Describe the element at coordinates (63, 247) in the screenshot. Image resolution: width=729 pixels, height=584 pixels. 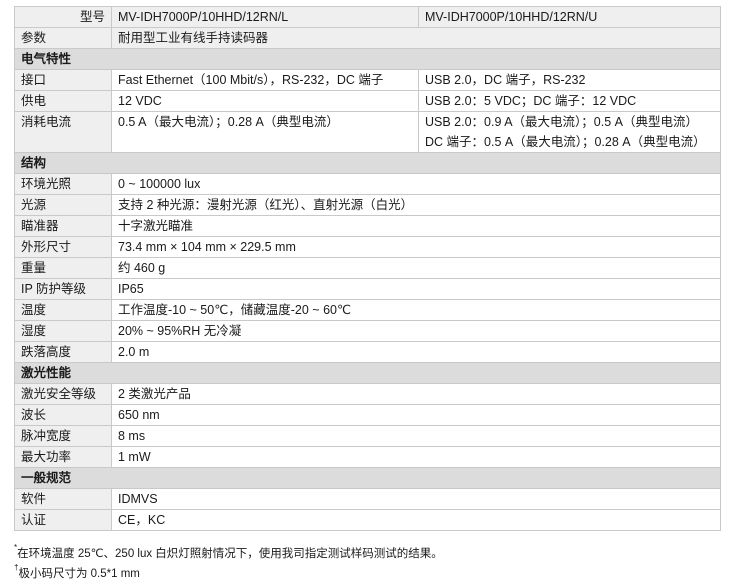
I see `row-label: 外形尺寸` at that location.